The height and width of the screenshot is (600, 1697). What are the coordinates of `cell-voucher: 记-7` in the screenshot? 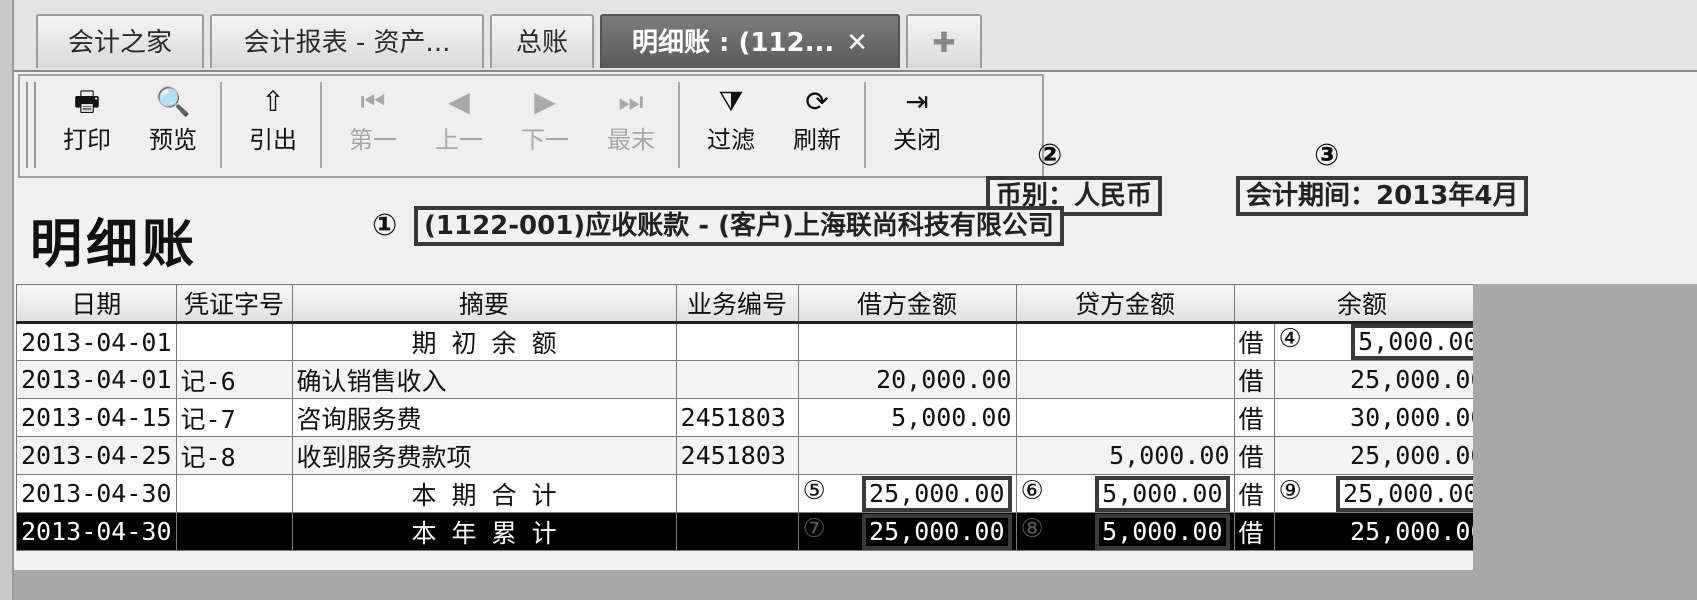 It's located at (234, 417).